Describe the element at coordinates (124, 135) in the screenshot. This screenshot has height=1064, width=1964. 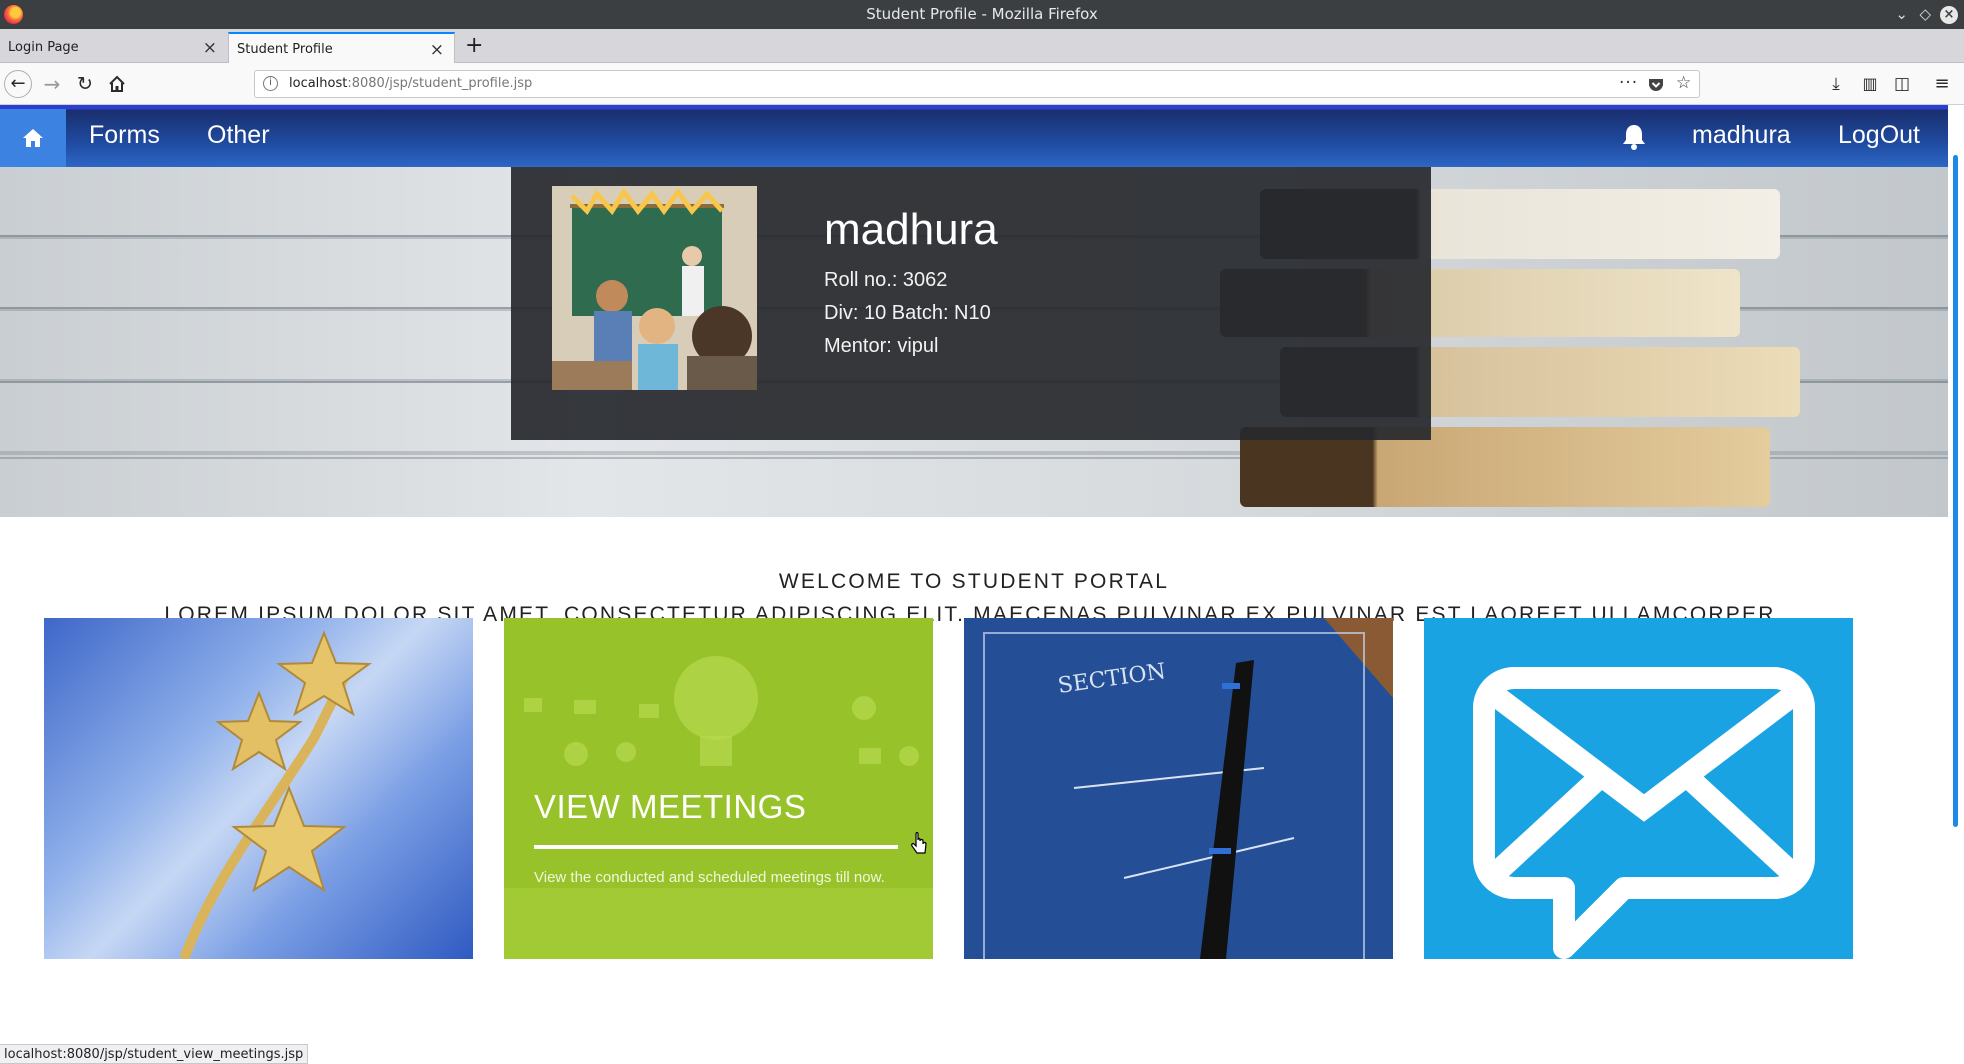
I see `nav-forms-link: Forms` at that location.